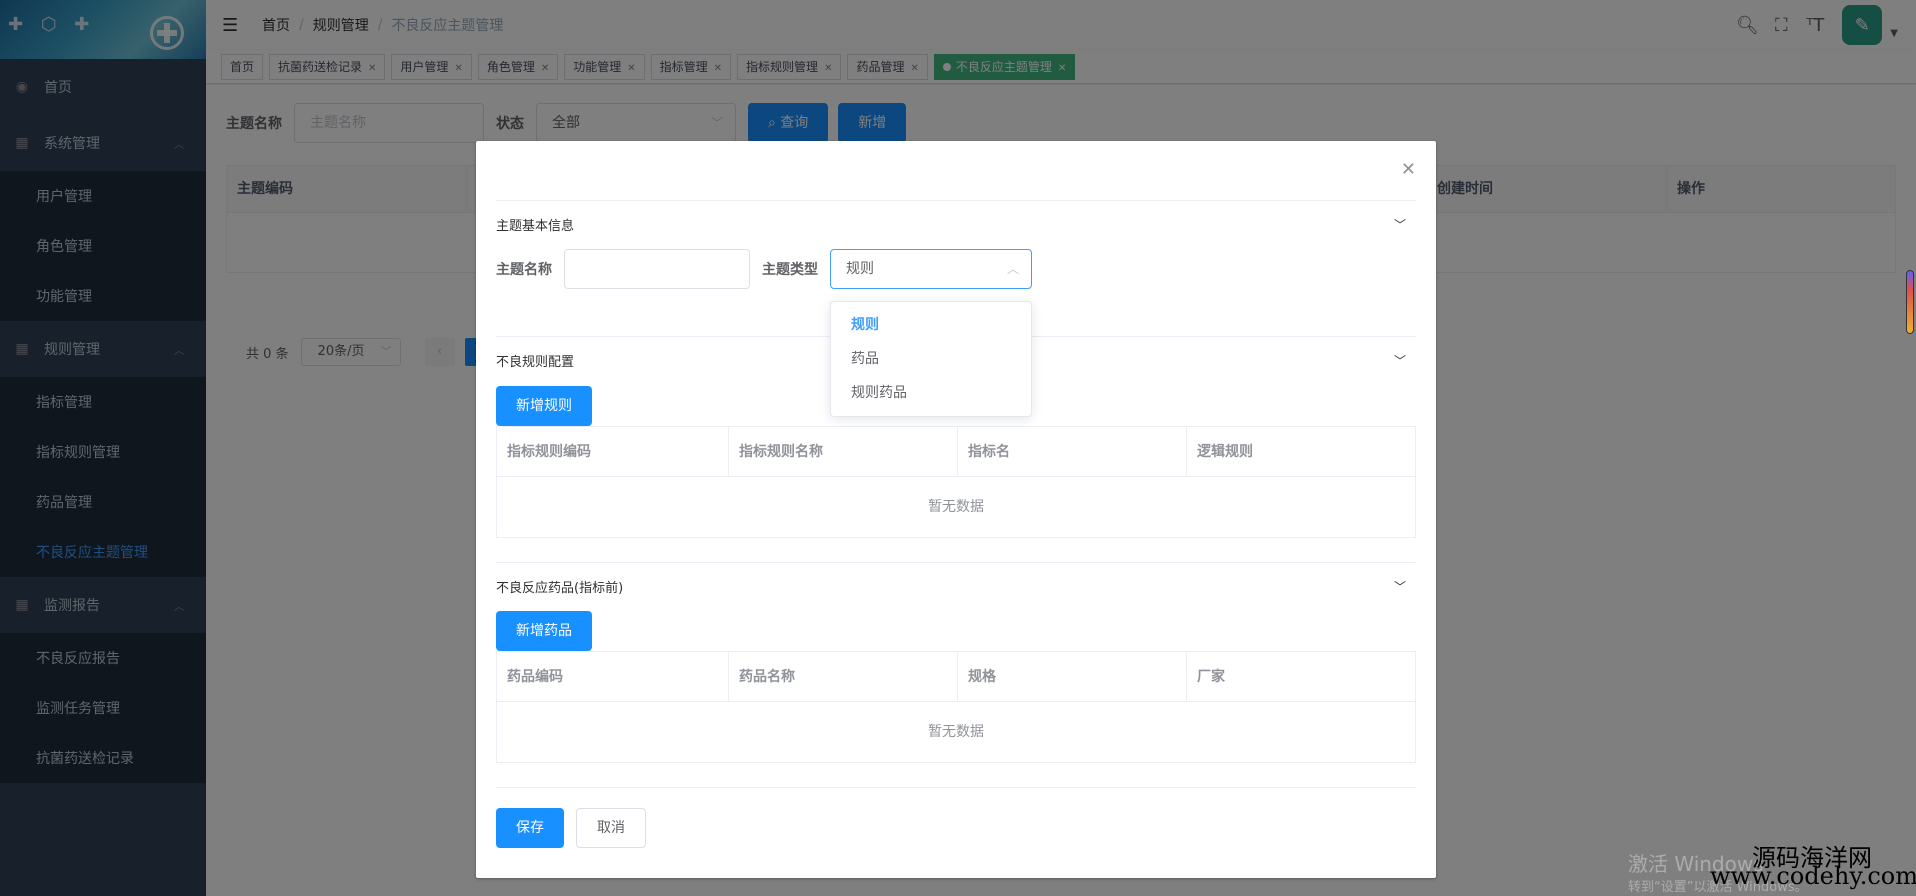 This screenshot has width=1916, height=896. Describe the element at coordinates (956, 787) in the screenshot. I see `dialog-footer-divider` at that location.